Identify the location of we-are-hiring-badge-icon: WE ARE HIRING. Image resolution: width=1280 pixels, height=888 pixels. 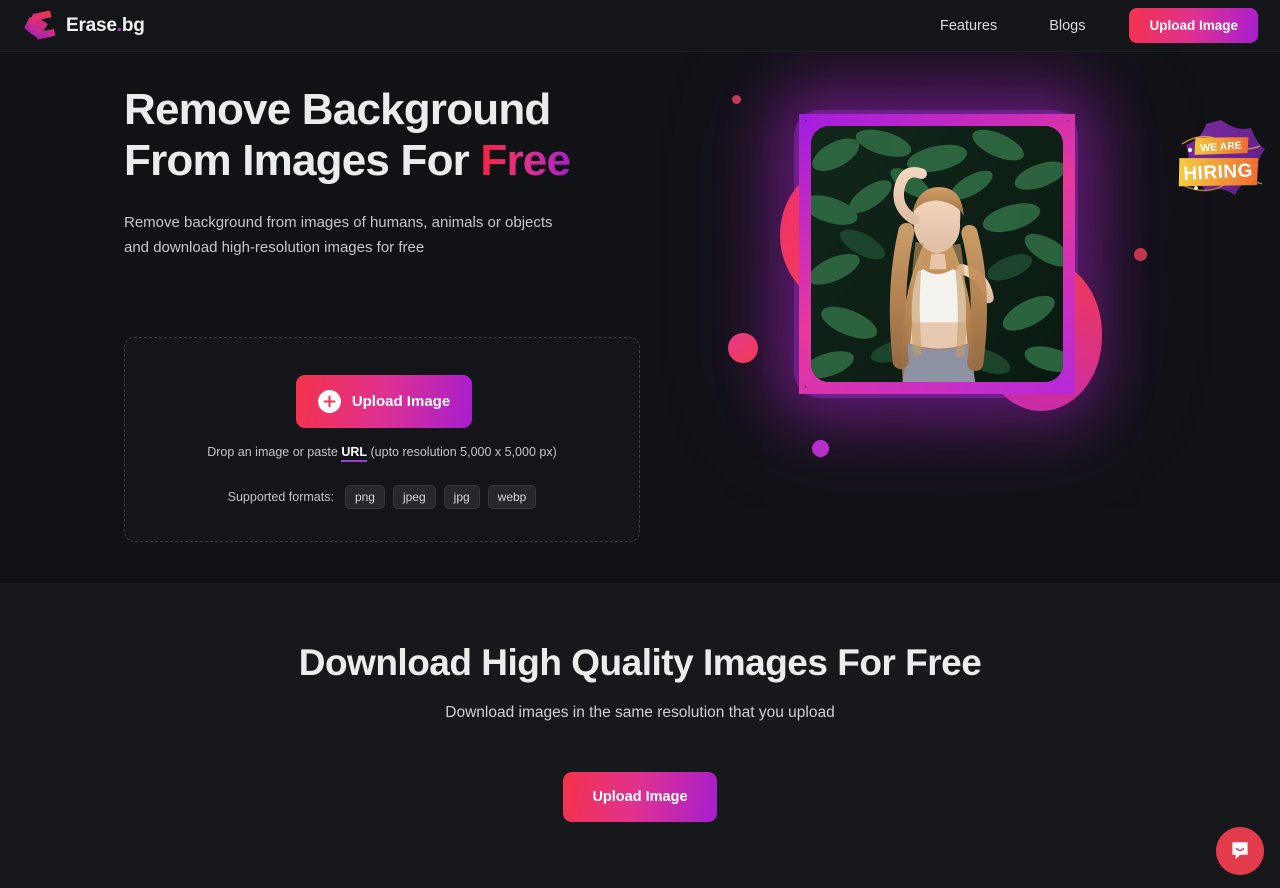
(1221, 157).